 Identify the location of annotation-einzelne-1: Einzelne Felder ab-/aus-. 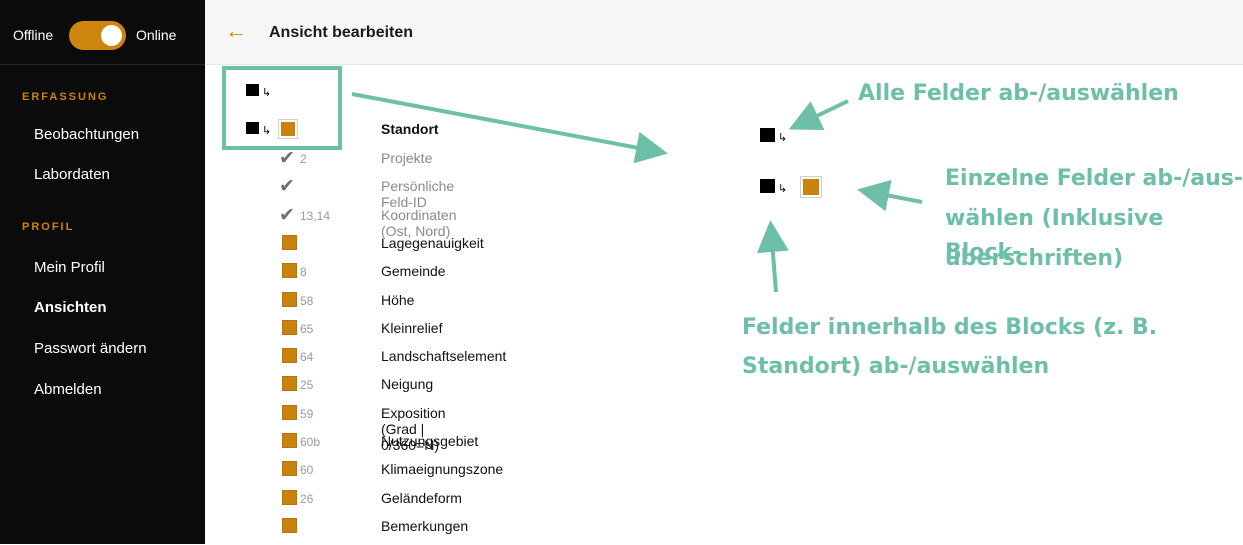
(1094, 178).